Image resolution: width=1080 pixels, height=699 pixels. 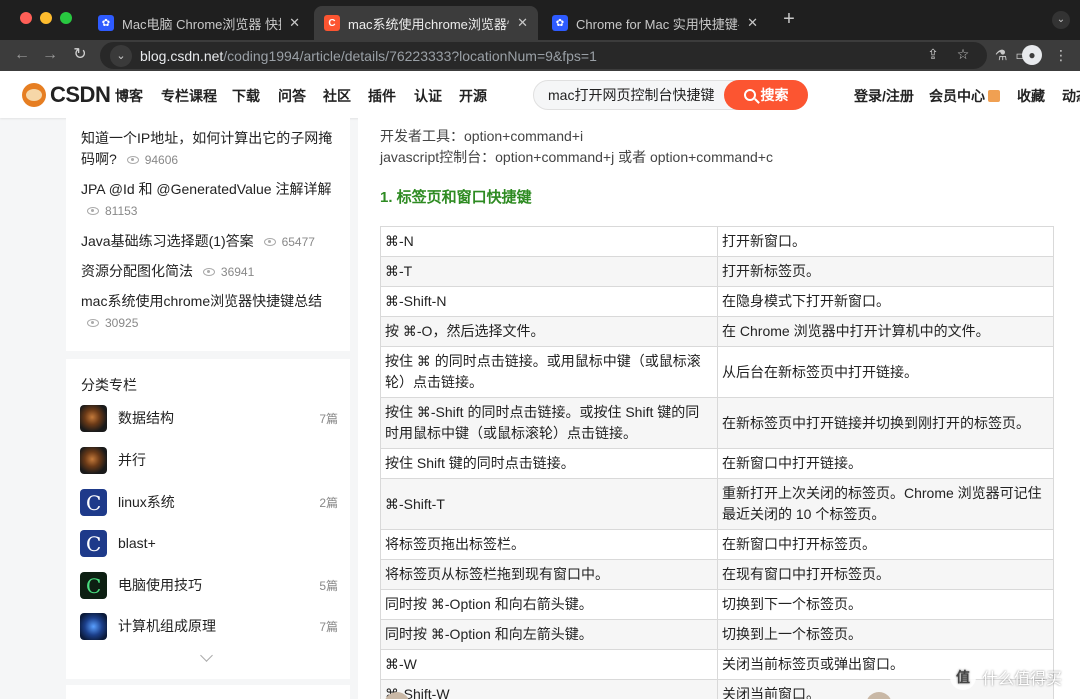 I want to click on tab-mac-chrome-shortcuts: ✿ Mac电脑 Chrome浏览器 快捷键 ✕, so click(x=199, y=23).